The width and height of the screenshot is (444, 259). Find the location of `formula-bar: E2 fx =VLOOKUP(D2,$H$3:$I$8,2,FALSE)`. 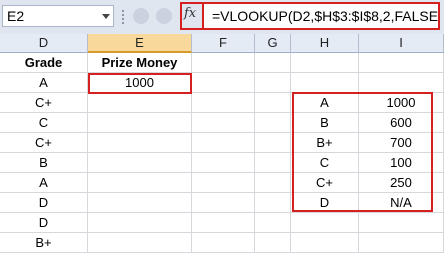

formula-bar: E2 fx =VLOOKUP(D2,$H$3:$I$8,2,FALSE) is located at coordinates (222, 17).